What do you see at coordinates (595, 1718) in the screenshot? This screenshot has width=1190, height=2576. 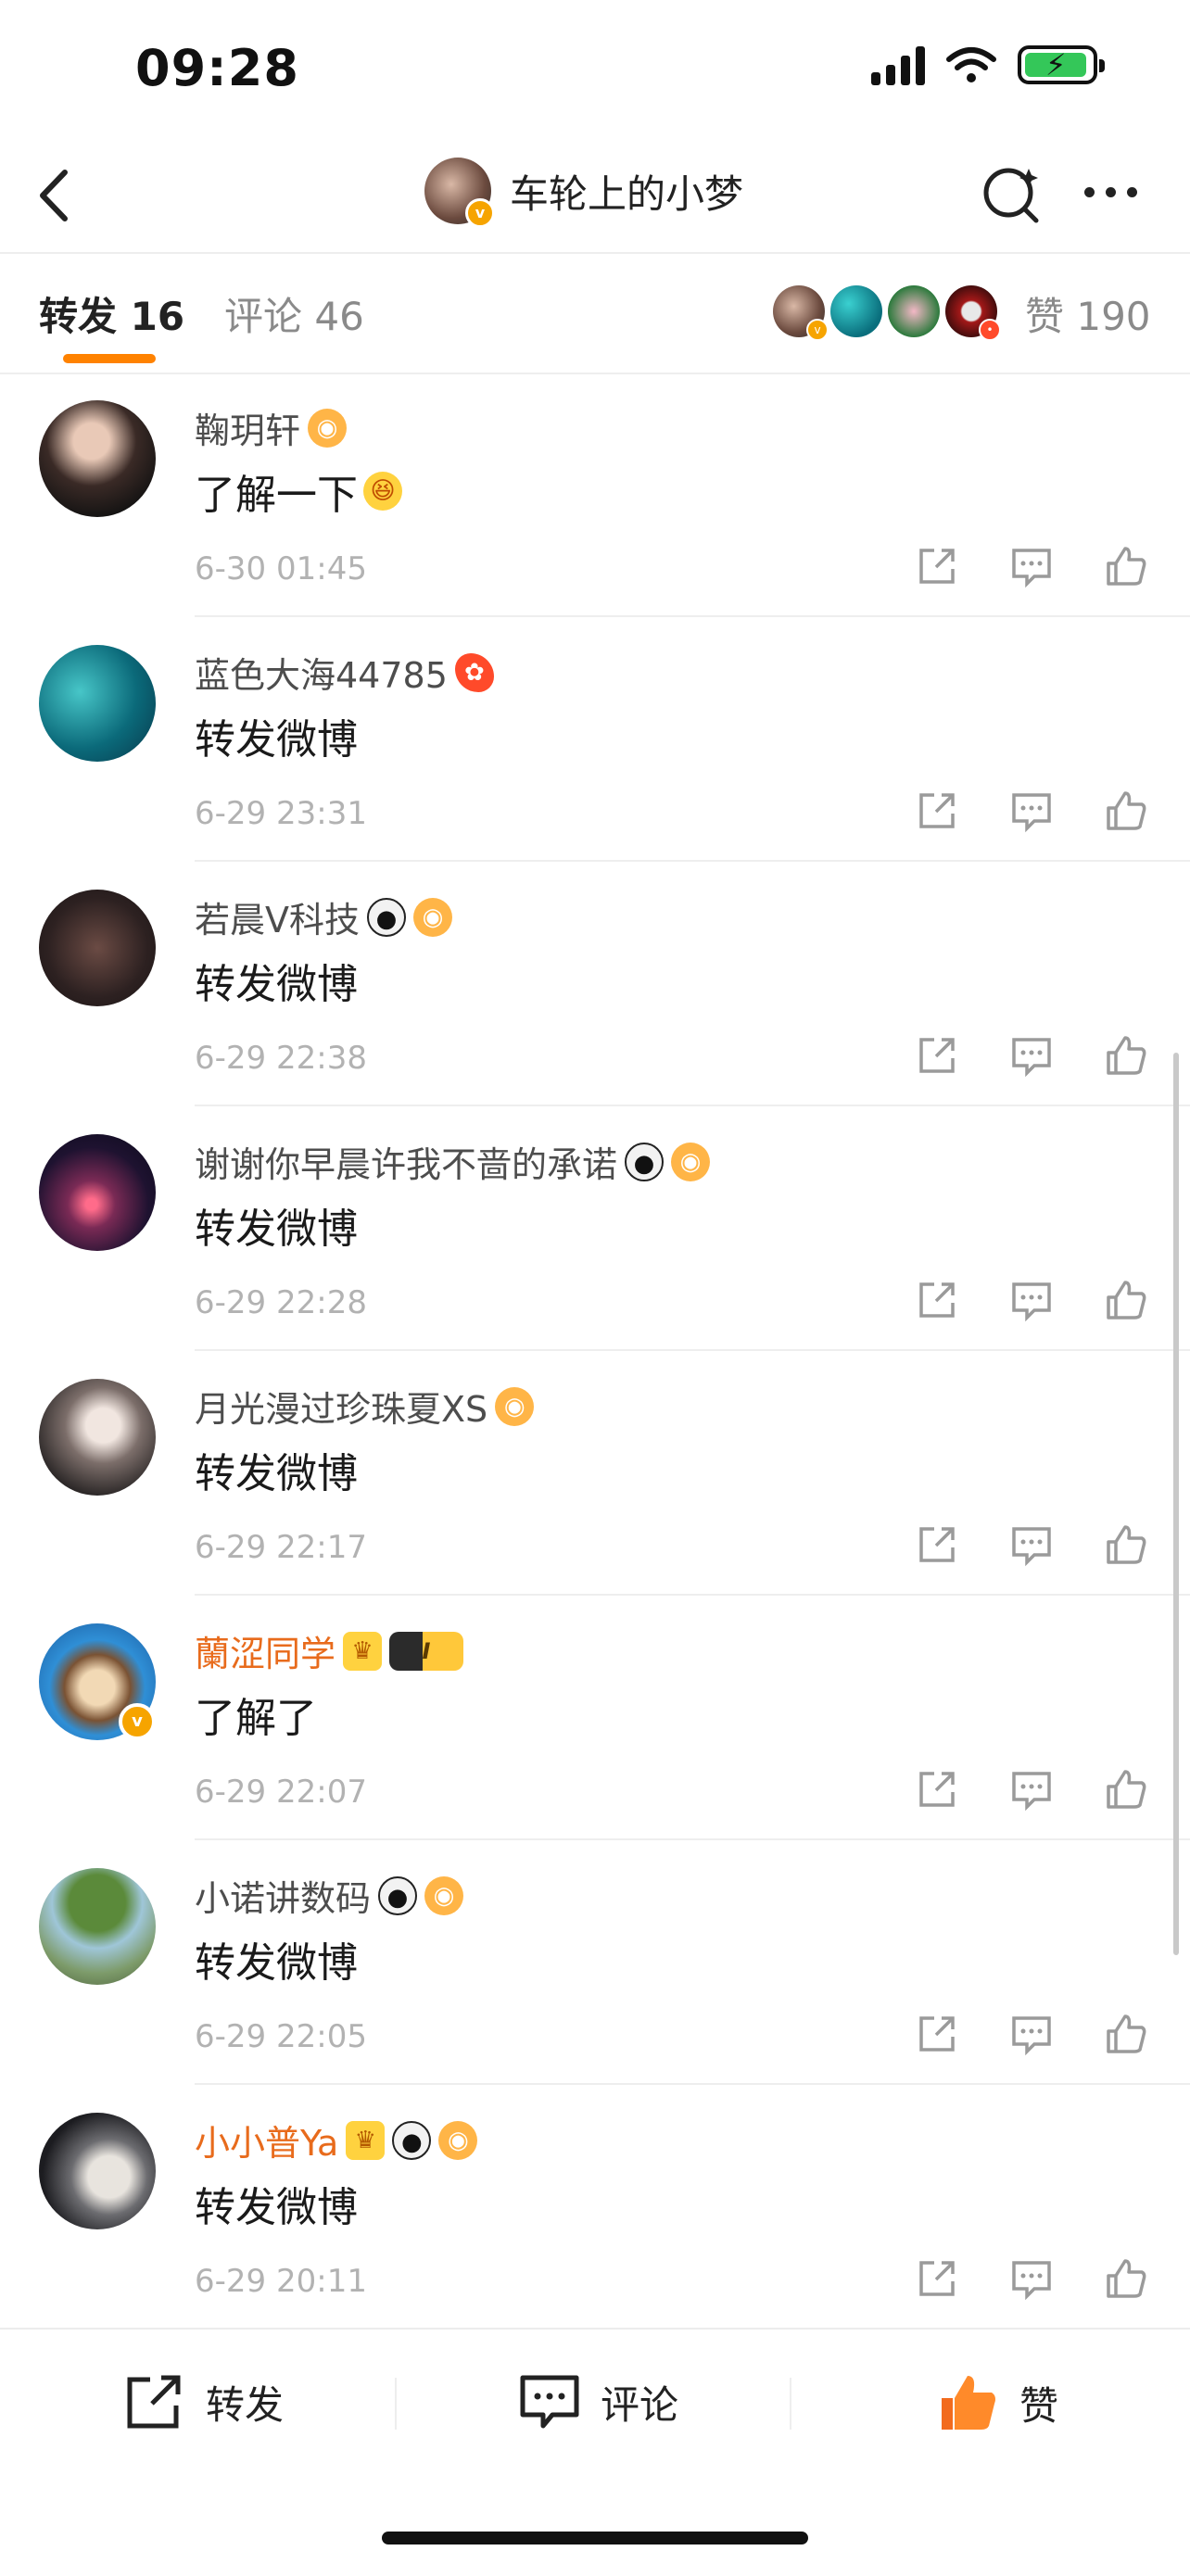 I see `list-item: v 蘭涩同学 ♛ I 了解了 6-29 22:07` at bounding box center [595, 1718].